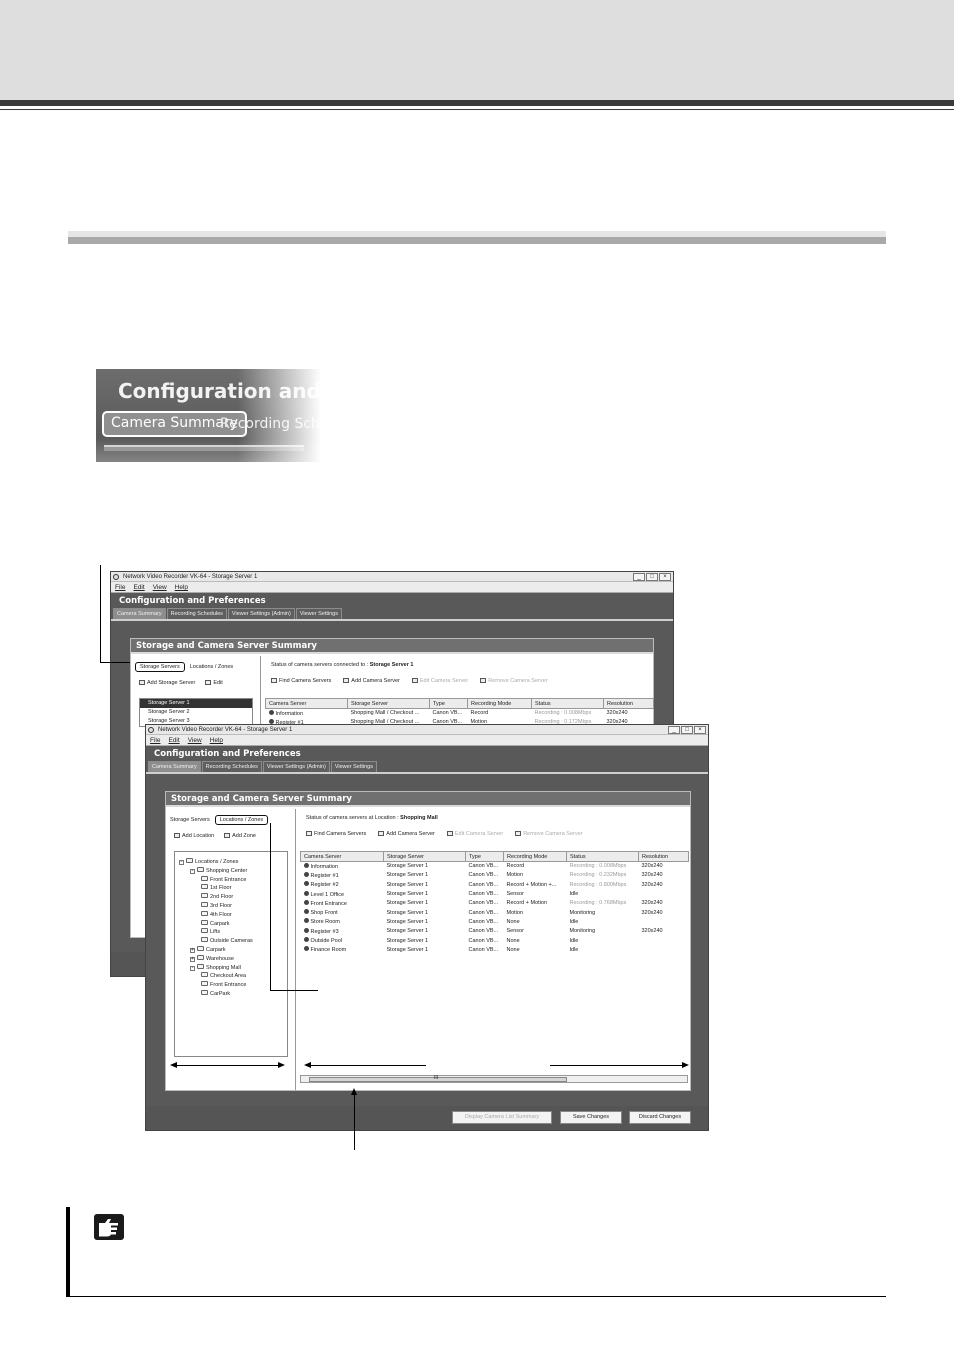 This screenshot has height=1348, width=954. I want to click on discard-changes-button: Discard Changes, so click(660, 1117).